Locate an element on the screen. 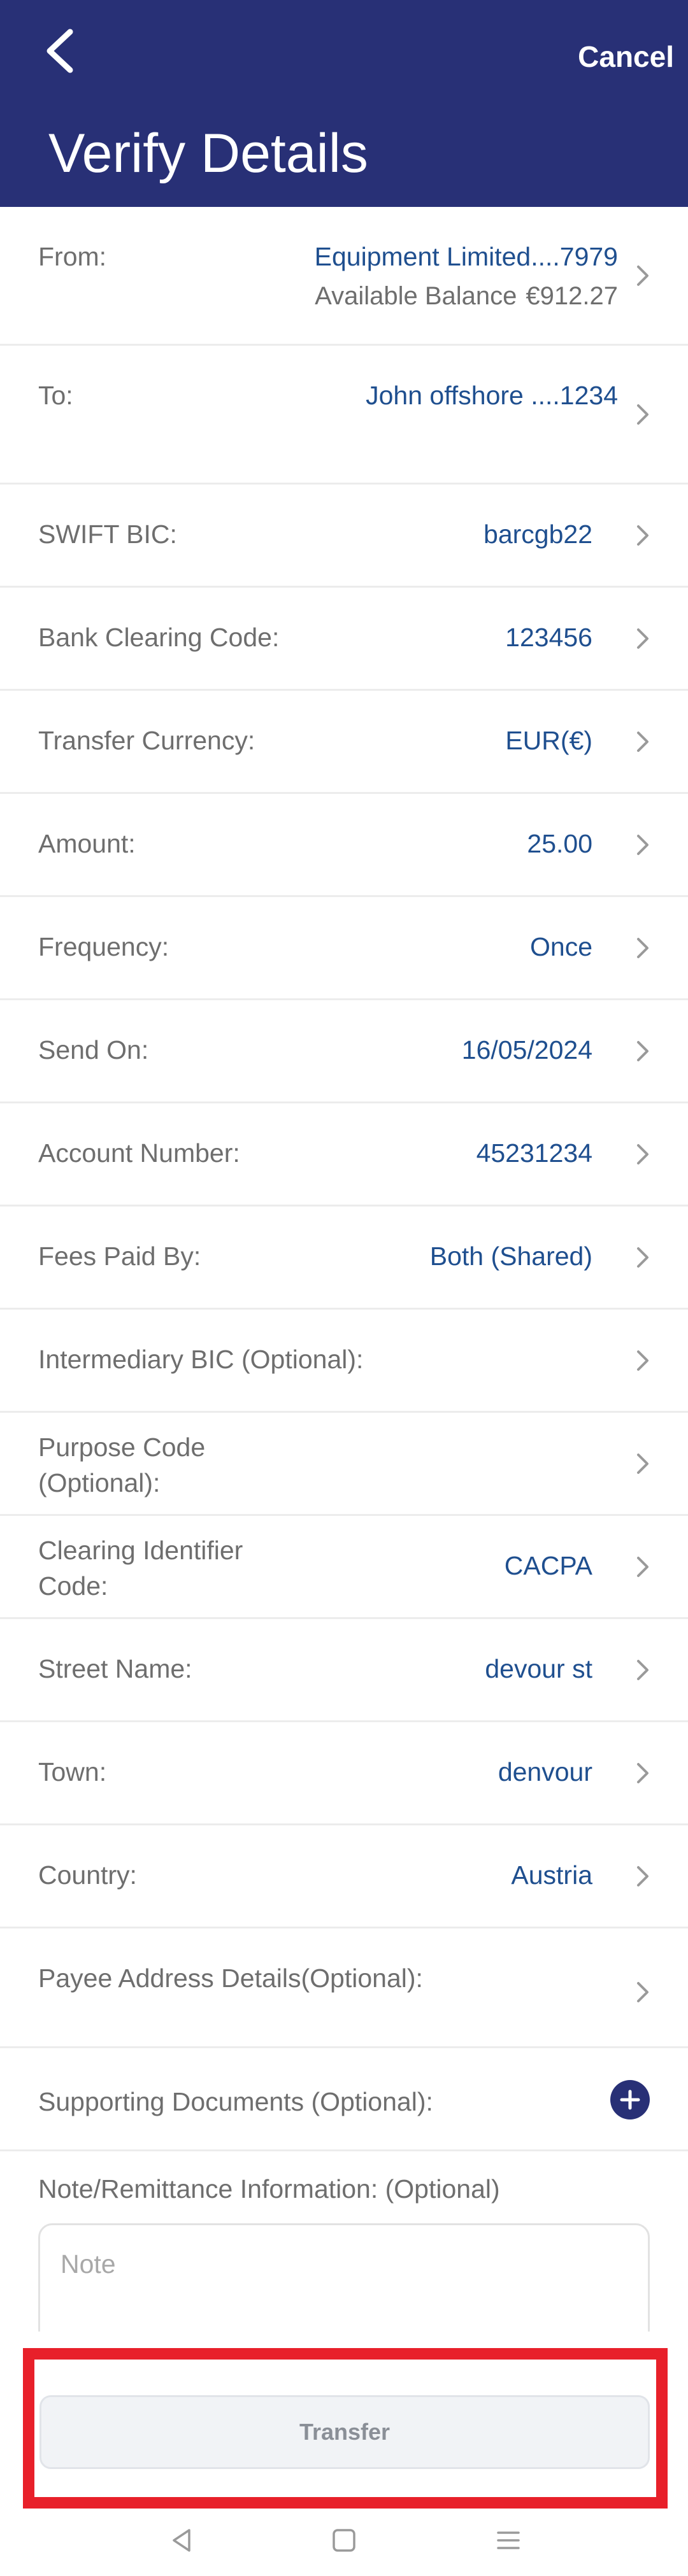 The width and height of the screenshot is (688, 2576). nav-back-button is located at coordinates (181, 2540).